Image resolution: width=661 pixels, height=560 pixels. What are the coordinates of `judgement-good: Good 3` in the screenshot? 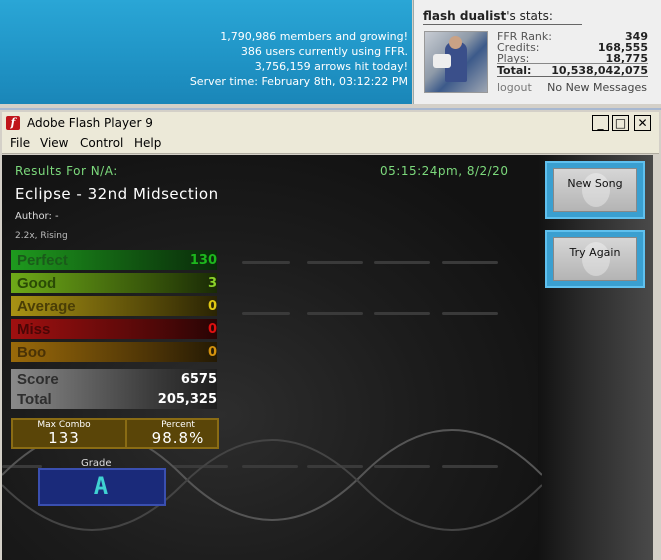 It's located at (114, 283).